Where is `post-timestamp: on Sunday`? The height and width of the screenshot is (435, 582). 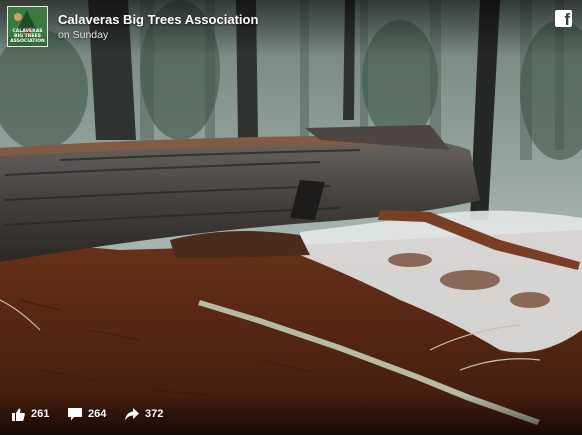 post-timestamp: on Sunday is located at coordinates (83, 35).